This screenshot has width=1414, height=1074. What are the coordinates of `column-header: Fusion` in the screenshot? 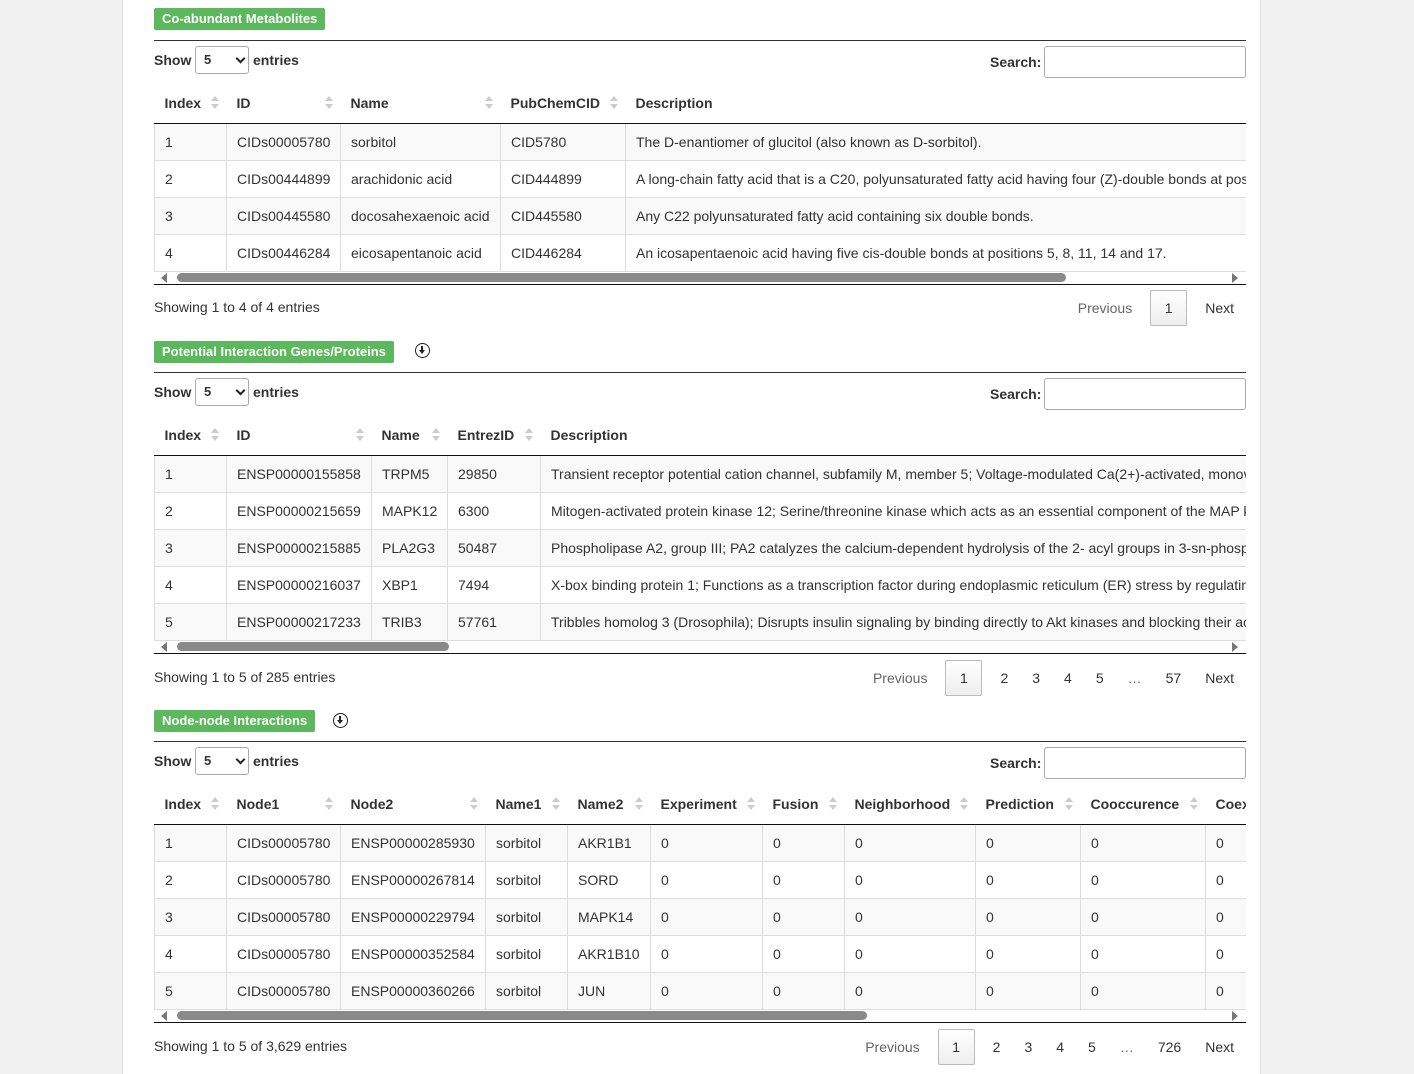 It's located at (803, 804).